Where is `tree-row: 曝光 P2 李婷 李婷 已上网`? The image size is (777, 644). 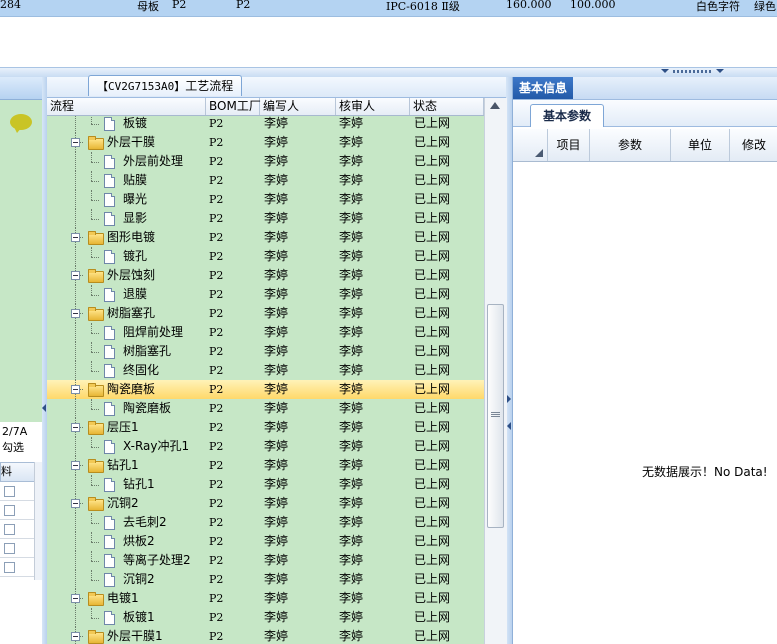 tree-row: 曝光 P2 李婷 李婷 已上网 is located at coordinates (265, 199).